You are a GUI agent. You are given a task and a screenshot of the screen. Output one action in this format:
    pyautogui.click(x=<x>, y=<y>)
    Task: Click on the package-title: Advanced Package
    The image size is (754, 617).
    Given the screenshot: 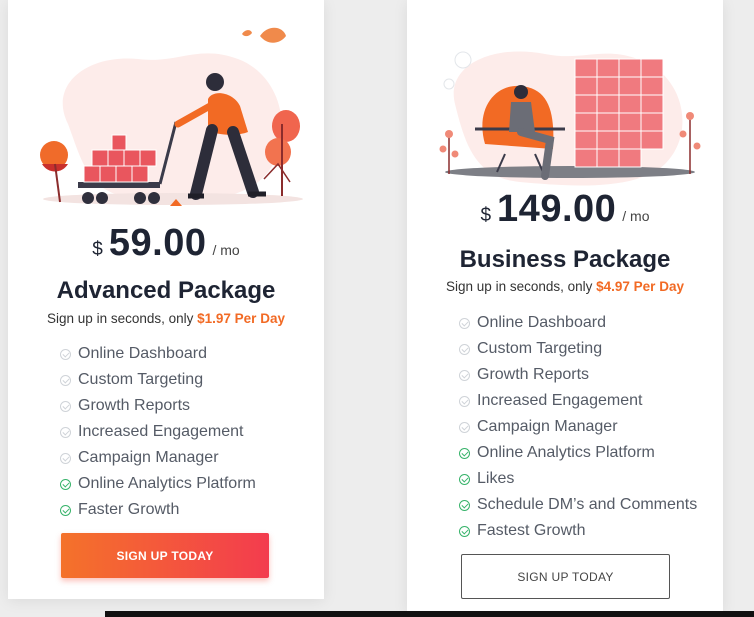 What is the action you would take?
    pyautogui.click(x=166, y=290)
    